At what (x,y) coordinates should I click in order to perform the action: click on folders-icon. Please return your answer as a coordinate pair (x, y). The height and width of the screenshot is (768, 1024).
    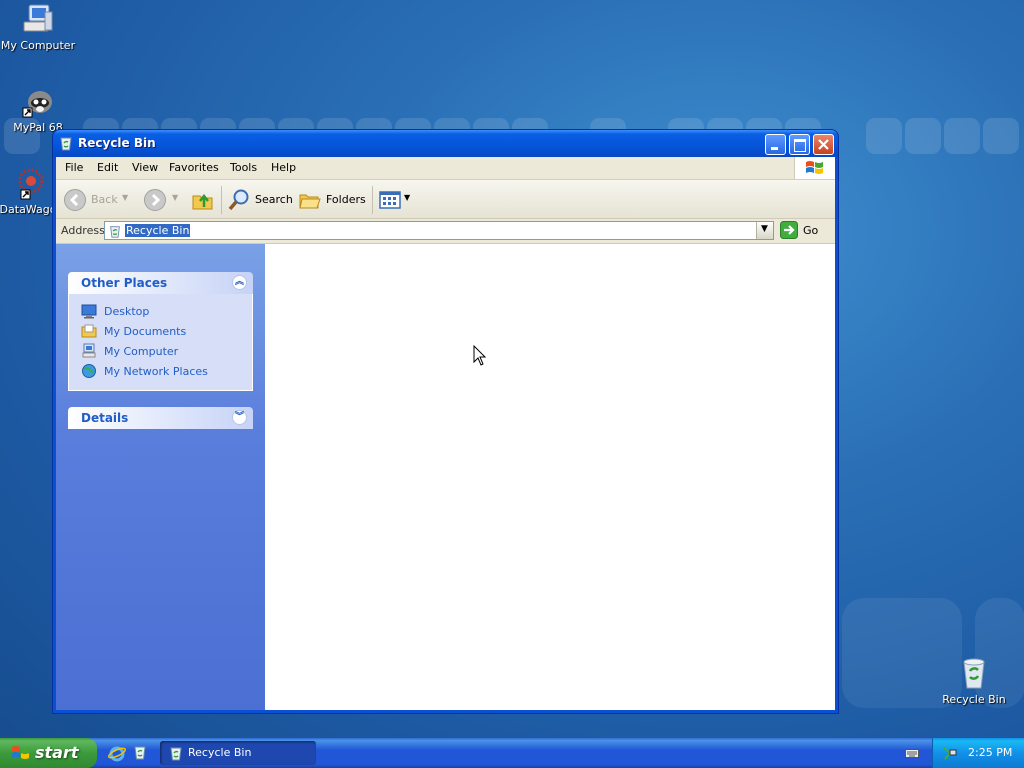
    Looking at the image, I should click on (310, 201).